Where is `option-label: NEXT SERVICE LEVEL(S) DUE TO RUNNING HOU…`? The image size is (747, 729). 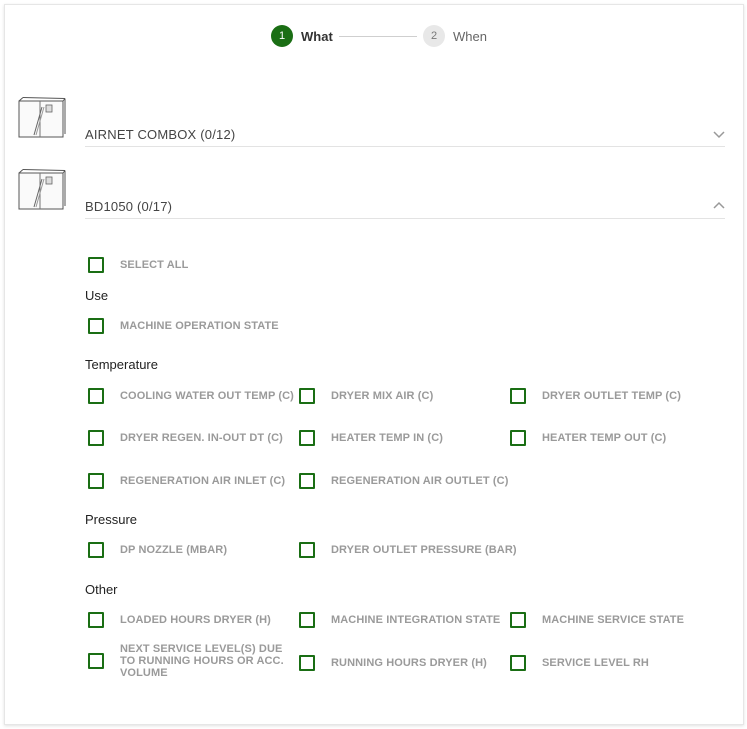
option-label: NEXT SERVICE LEVEL(S) DUE TO RUNNING HOU… is located at coordinates (202, 661).